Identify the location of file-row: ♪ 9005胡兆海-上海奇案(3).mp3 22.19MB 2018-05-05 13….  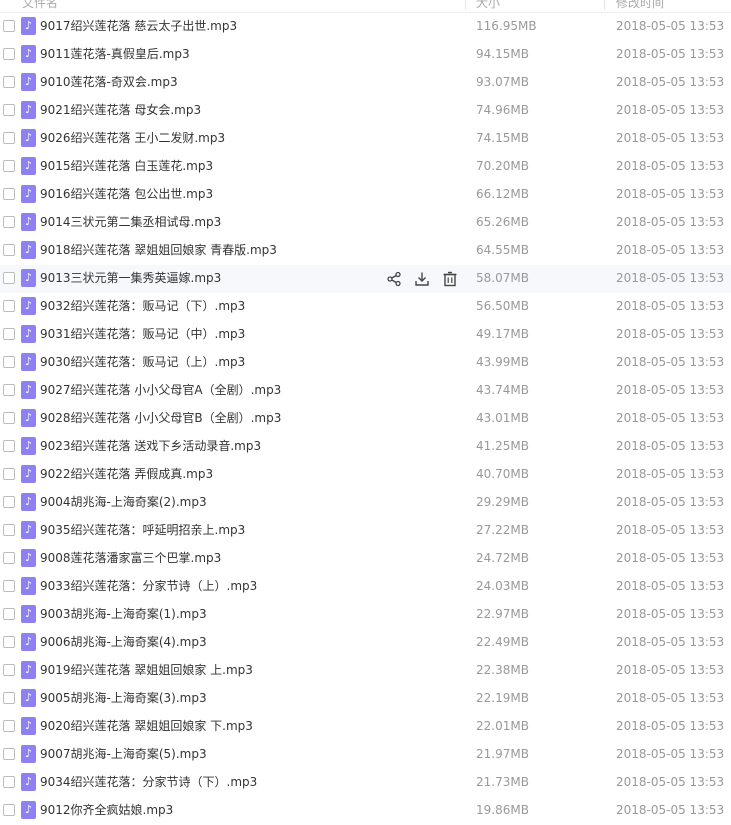
(365, 699).